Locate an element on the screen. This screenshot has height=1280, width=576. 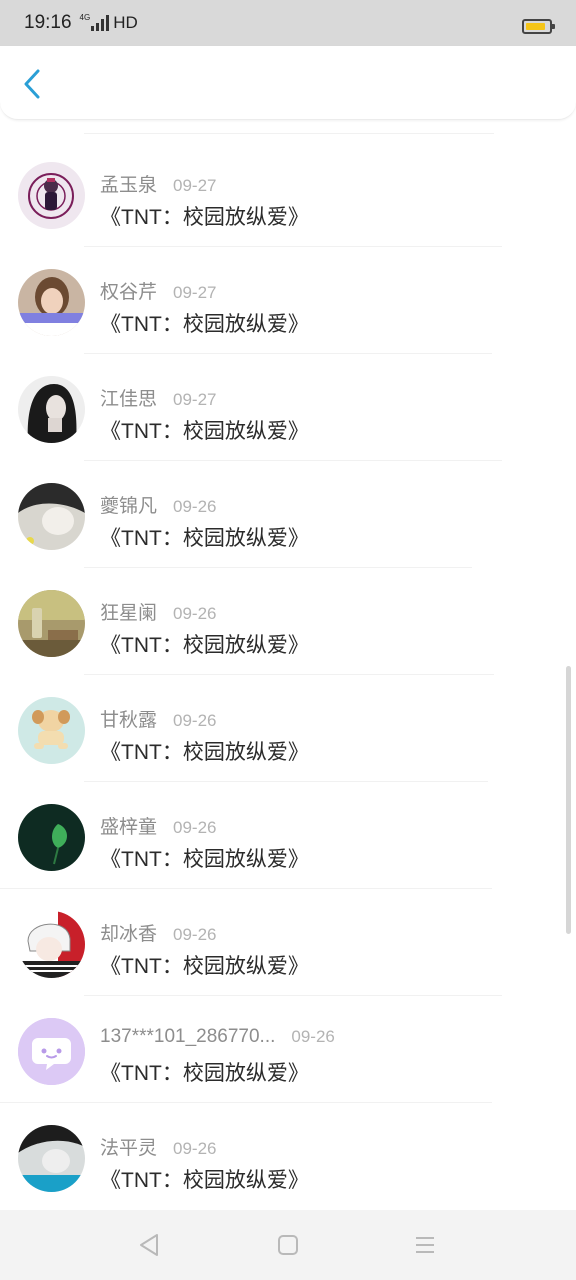
list-item: 权谷芹 09-27 《TNT：校园放纵爱》 is located at coordinates (288, 300).